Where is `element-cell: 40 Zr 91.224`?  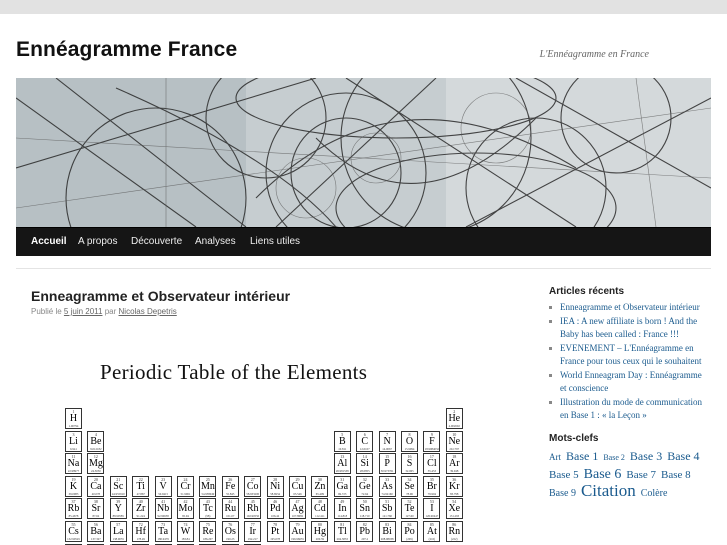 element-cell: 40 Zr 91.224 is located at coordinates (141, 509).